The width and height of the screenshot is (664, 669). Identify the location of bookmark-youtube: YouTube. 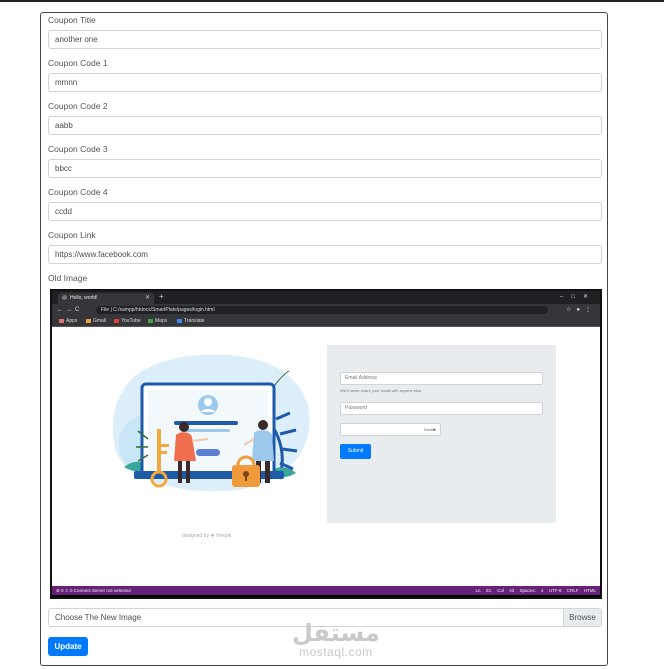
(127, 321).